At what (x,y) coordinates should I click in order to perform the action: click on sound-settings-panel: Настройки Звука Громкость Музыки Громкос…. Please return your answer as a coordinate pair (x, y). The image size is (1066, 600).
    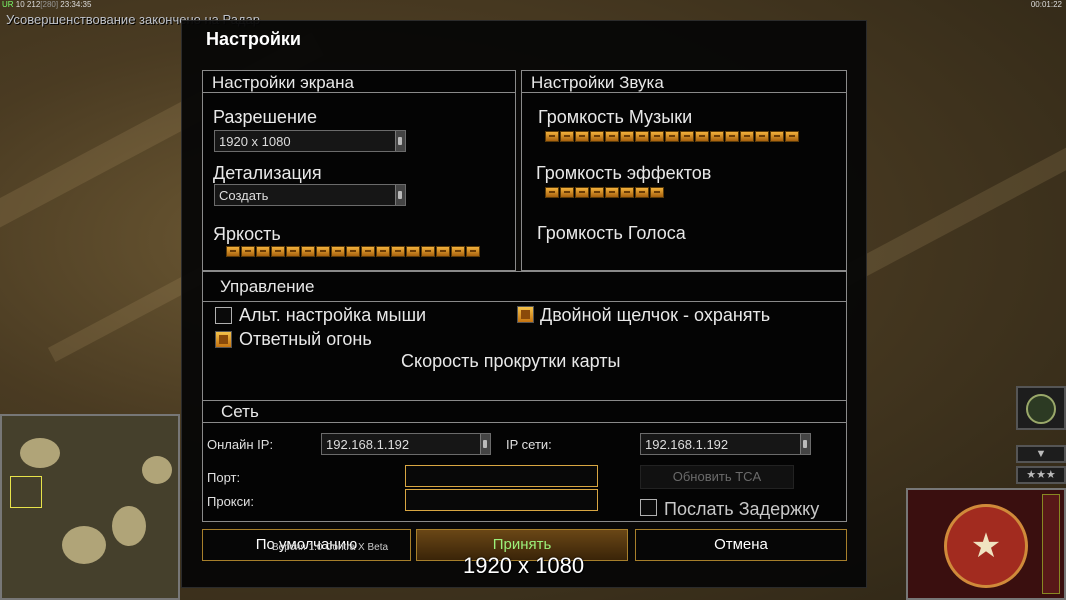
    Looking at the image, I should click on (684, 170).